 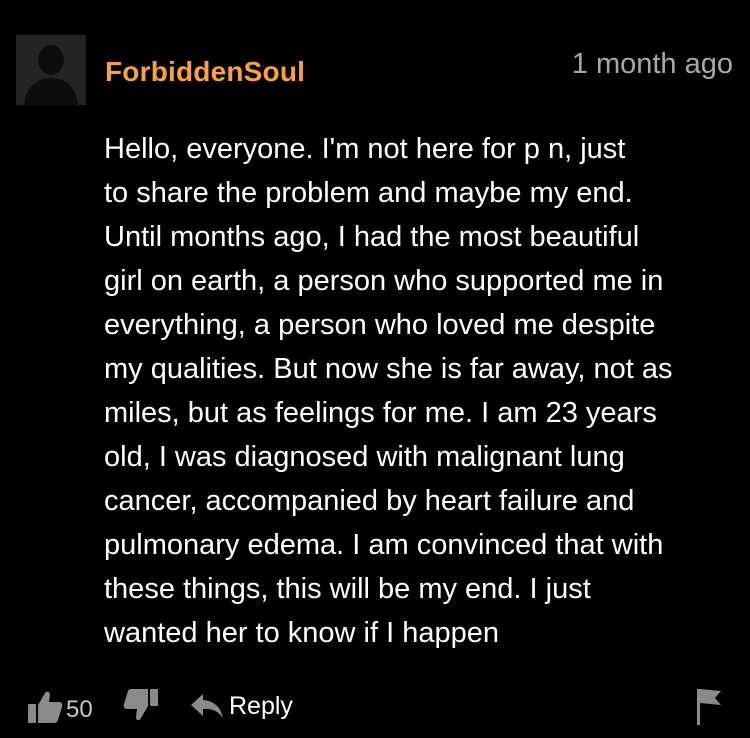 I want to click on reply-button: Reply, so click(x=241, y=706).